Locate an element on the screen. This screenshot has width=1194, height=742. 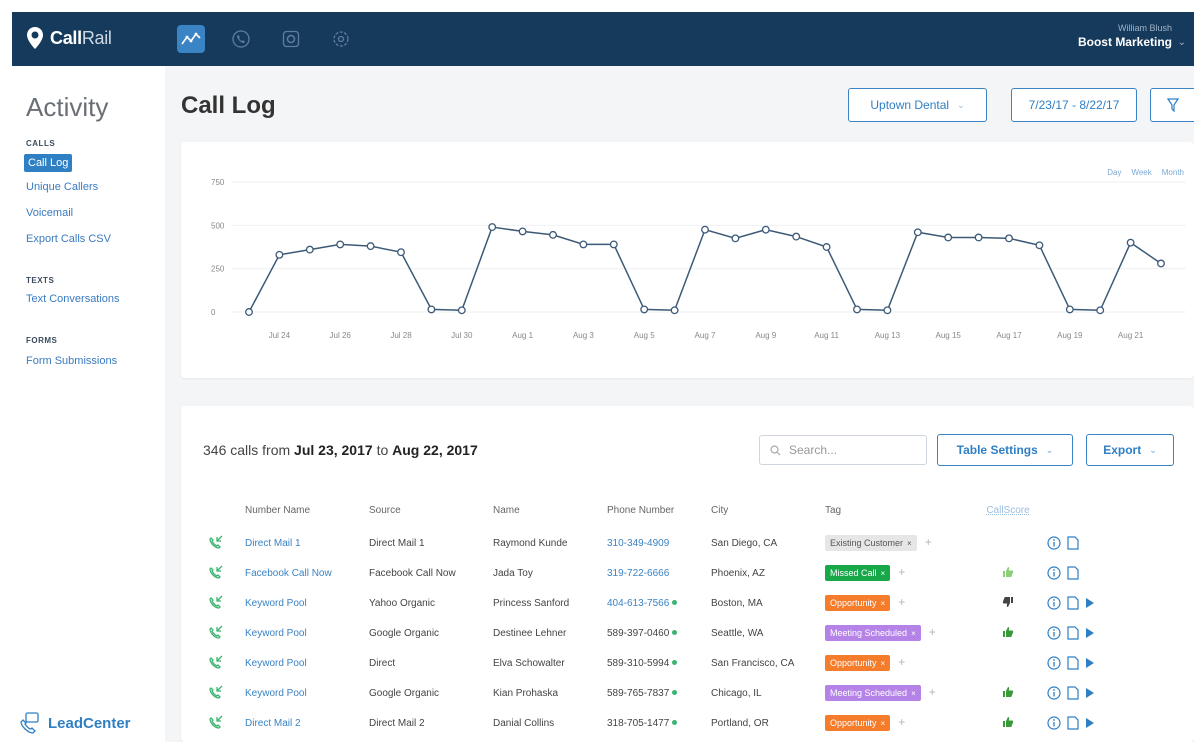
export-button: Export ⌄ is located at coordinates (1130, 450).